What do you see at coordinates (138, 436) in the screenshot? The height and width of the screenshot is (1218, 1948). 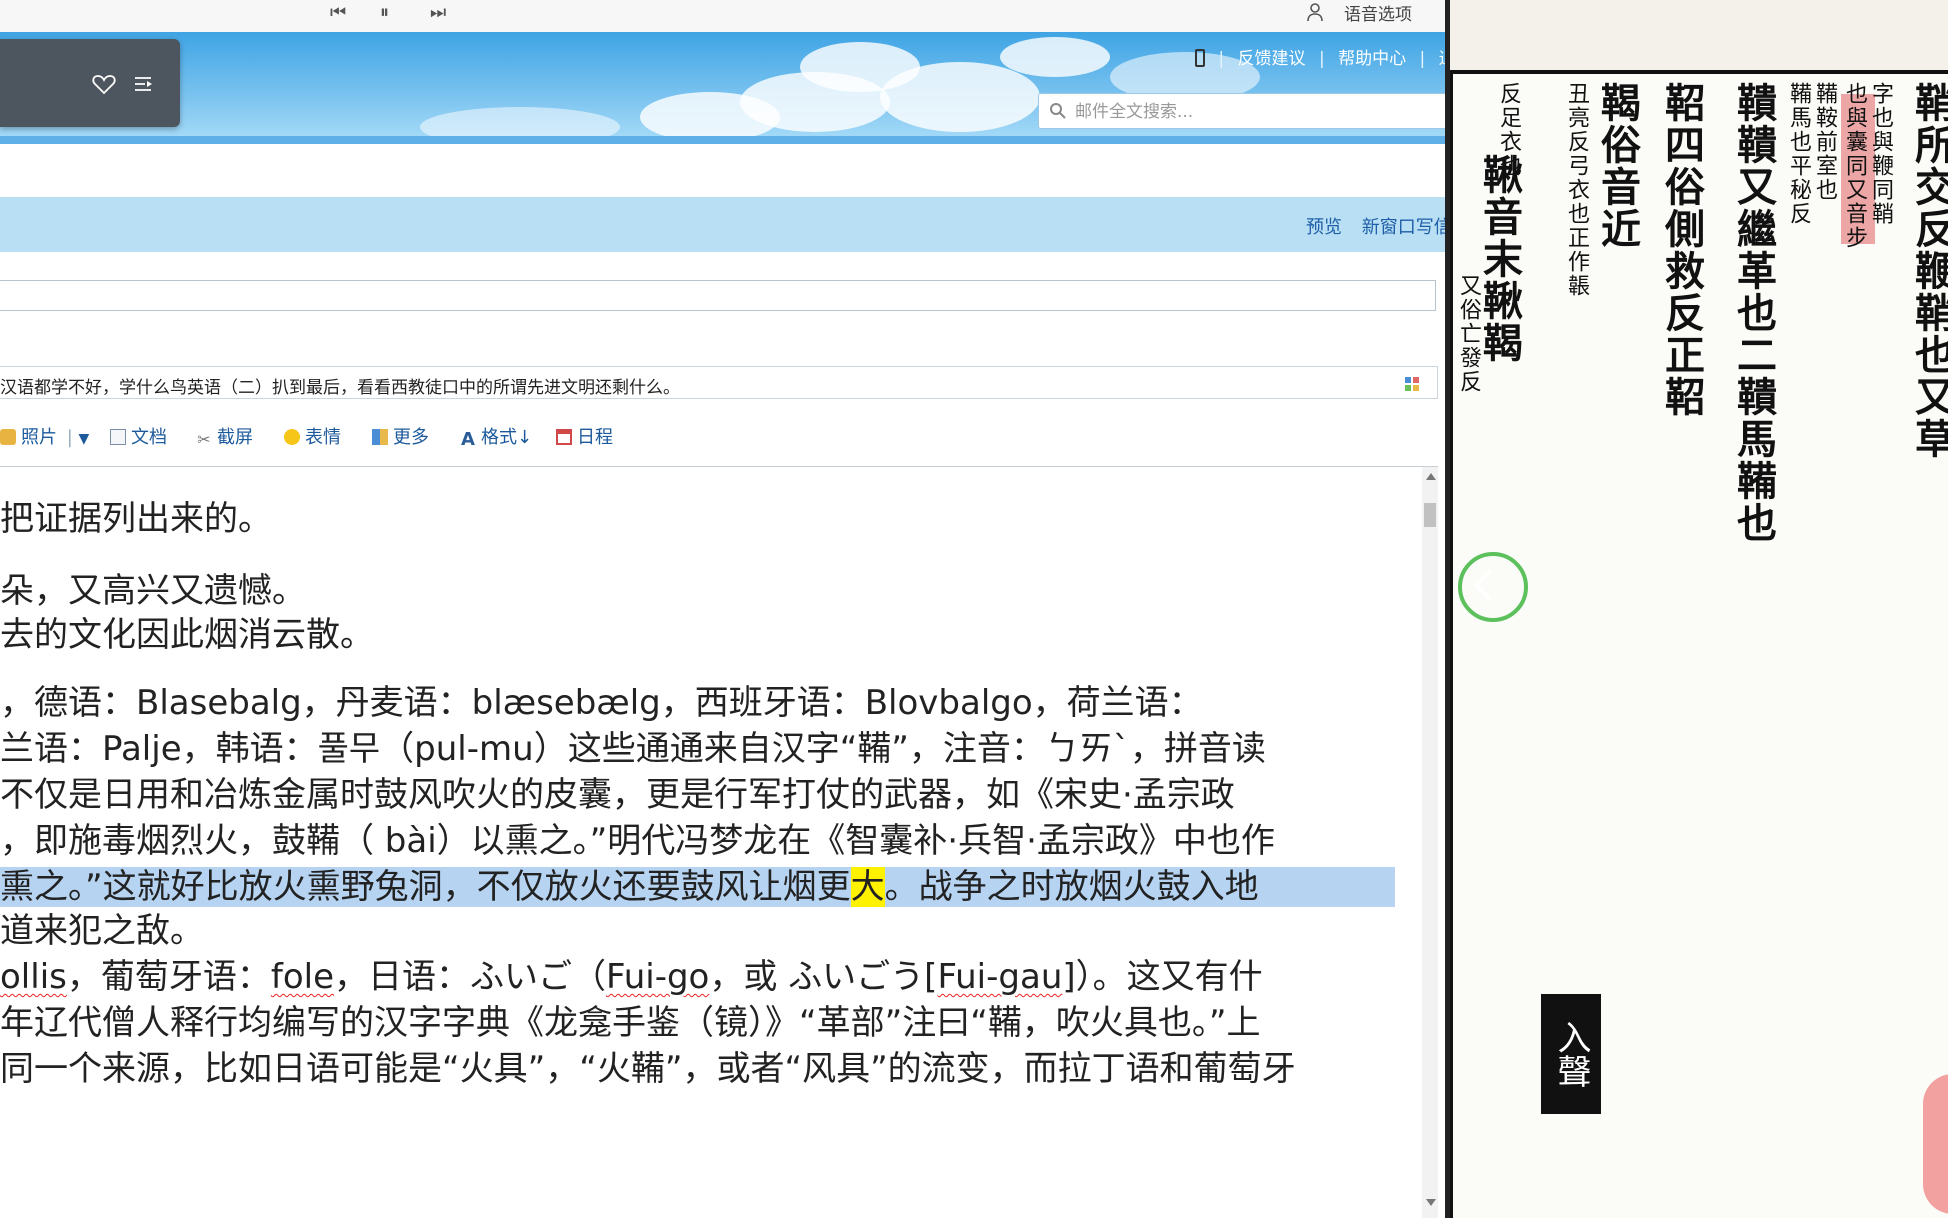 I see `insert-document-button: 文档` at bounding box center [138, 436].